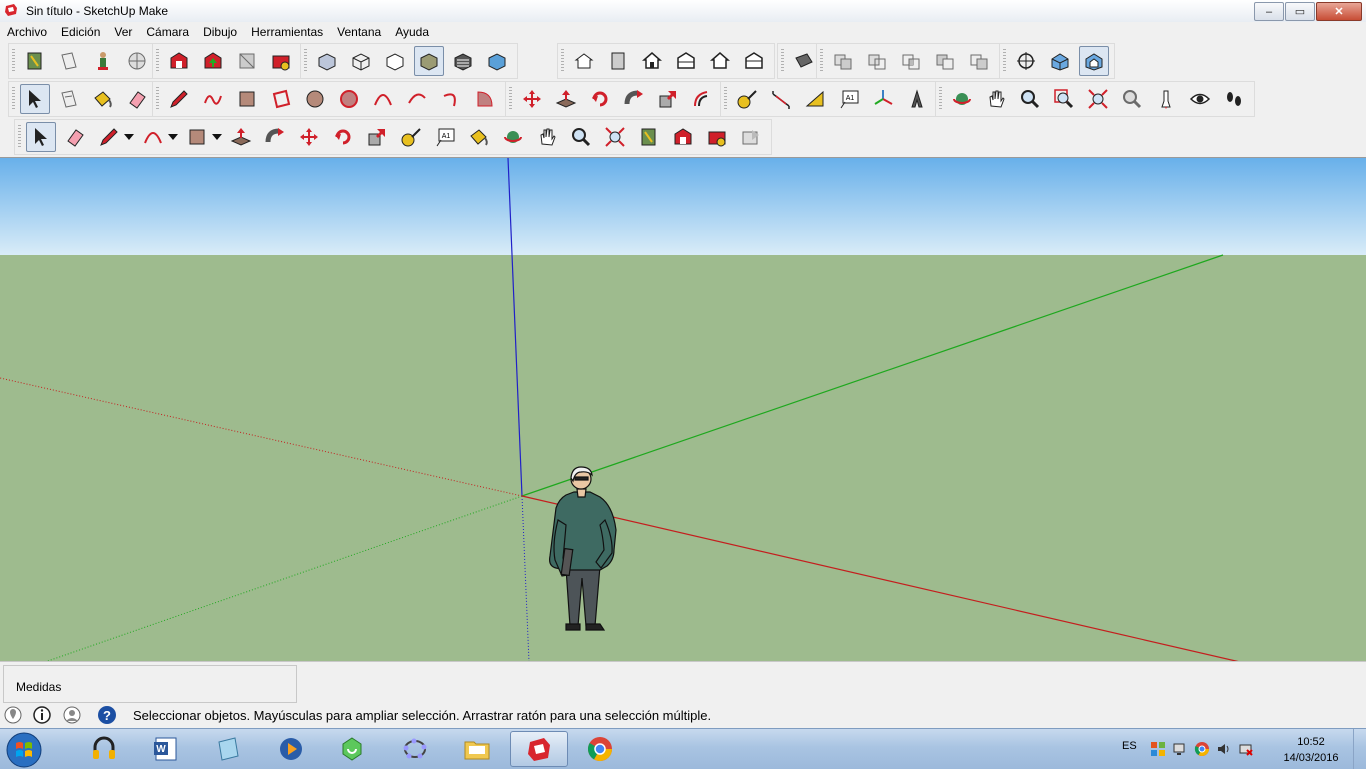 Image resolution: width=1366 pixels, height=769 pixels. Describe the element at coordinates (1339, 11) in the screenshot. I see `close-button: ✕` at that location.